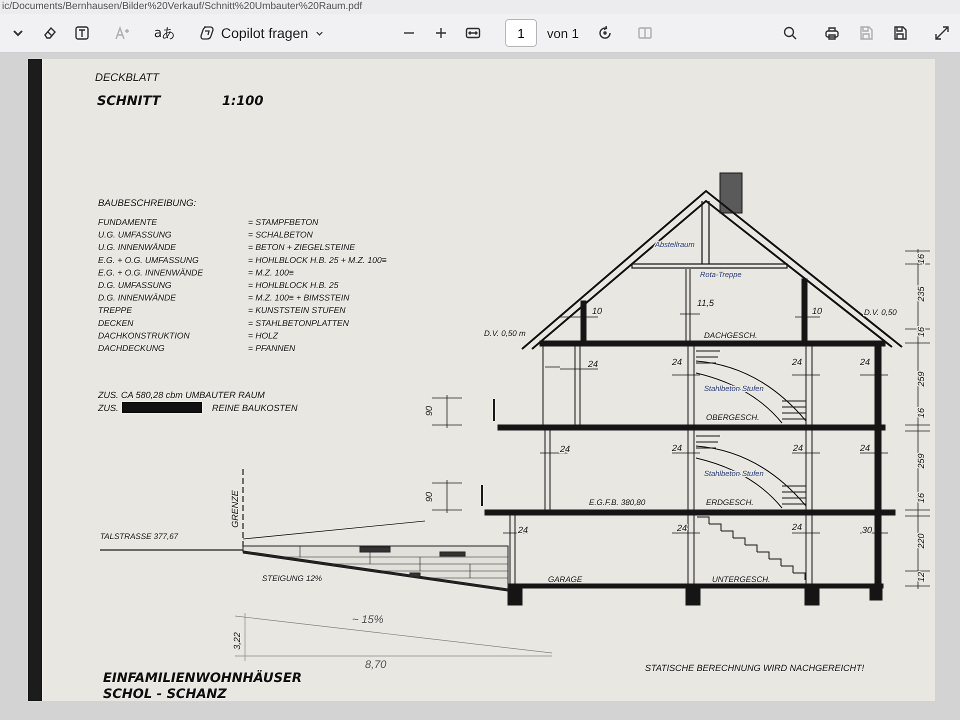 The height and width of the screenshot is (720, 960). What do you see at coordinates (144, 335) in the screenshot?
I see `spec-item: DACHKONSTRUKTION` at bounding box center [144, 335].